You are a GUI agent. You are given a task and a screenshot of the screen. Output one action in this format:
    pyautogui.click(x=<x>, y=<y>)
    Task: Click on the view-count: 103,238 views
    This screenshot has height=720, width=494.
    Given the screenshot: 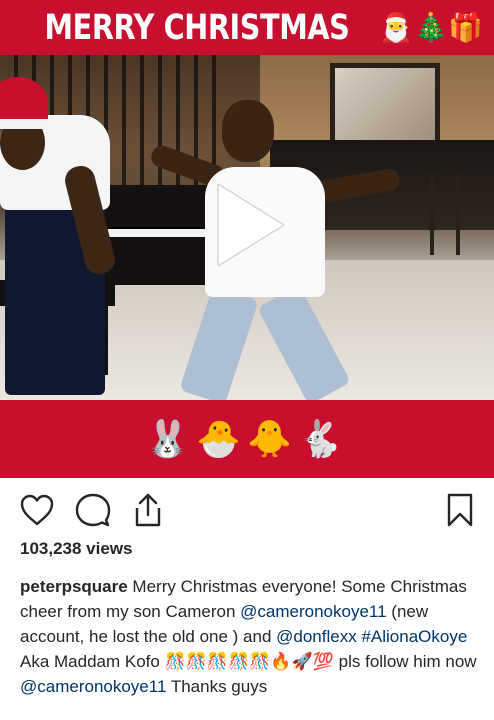 What is the action you would take?
    pyautogui.click(x=76, y=548)
    